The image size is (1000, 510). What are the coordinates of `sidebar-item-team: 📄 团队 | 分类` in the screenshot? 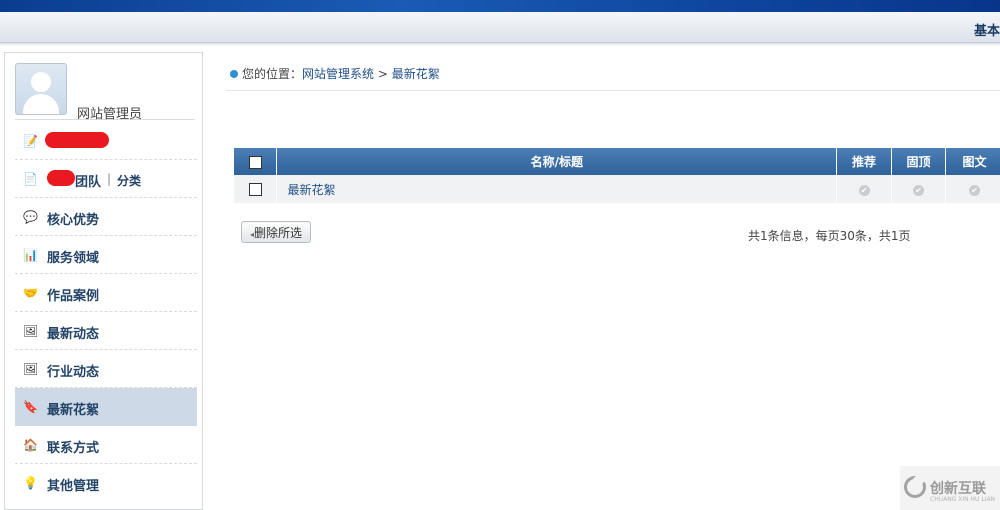 It's located at (106, 179).